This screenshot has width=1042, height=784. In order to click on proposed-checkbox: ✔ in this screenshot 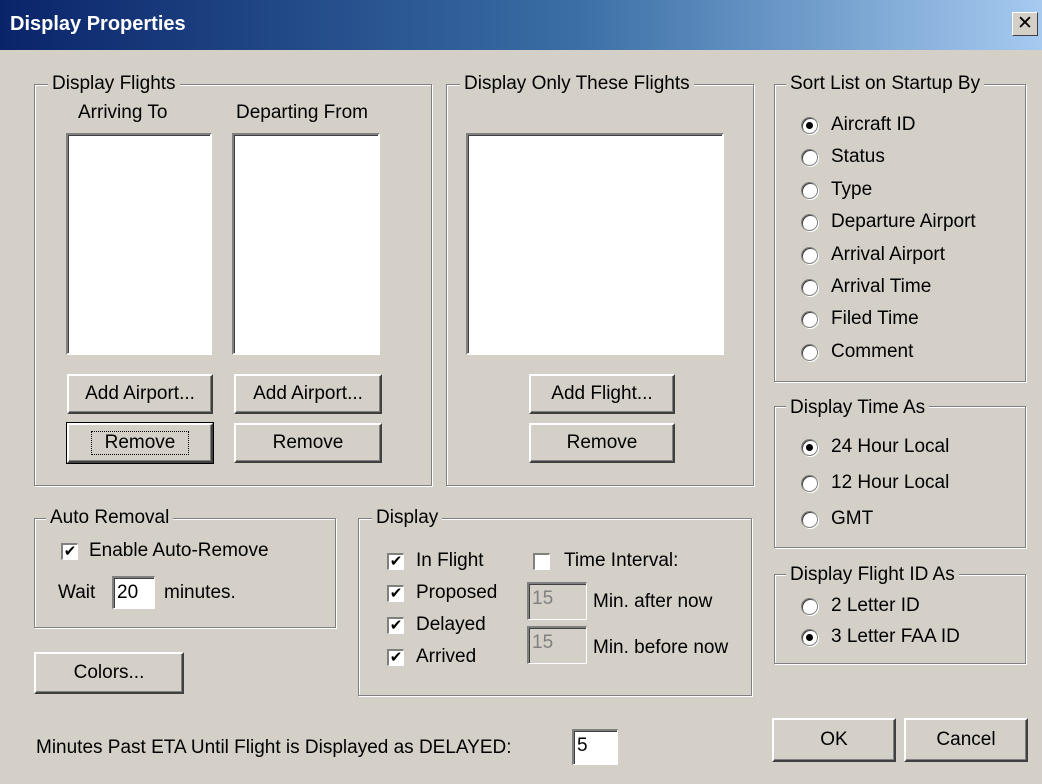, I will do `click(395, 593)`.